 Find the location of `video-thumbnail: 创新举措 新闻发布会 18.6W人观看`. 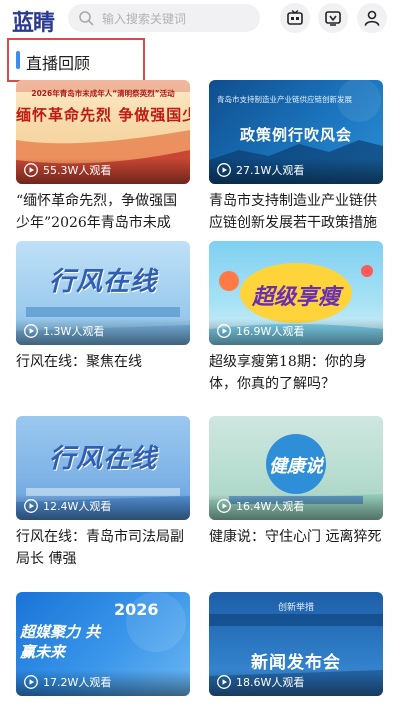

video-thumbnail: 创新举措 新闻发布会 18.6W人观看 is located at coordinates (296, 644).